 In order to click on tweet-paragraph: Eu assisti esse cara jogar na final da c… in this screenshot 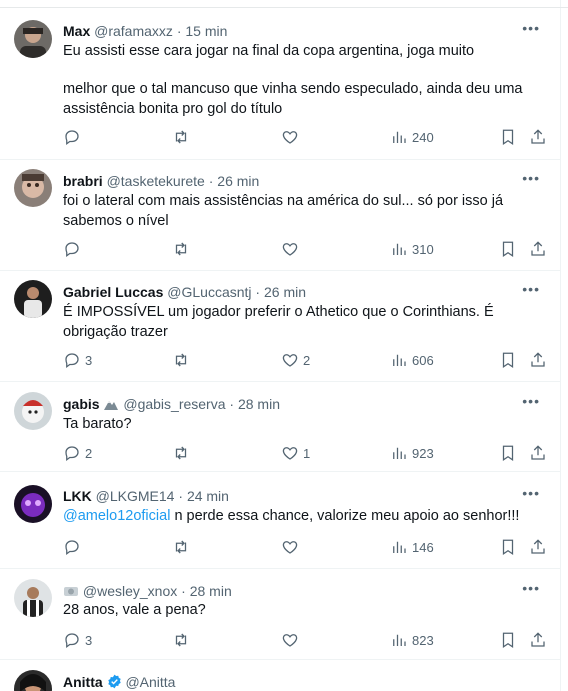, I will do `click(269, 51)`.